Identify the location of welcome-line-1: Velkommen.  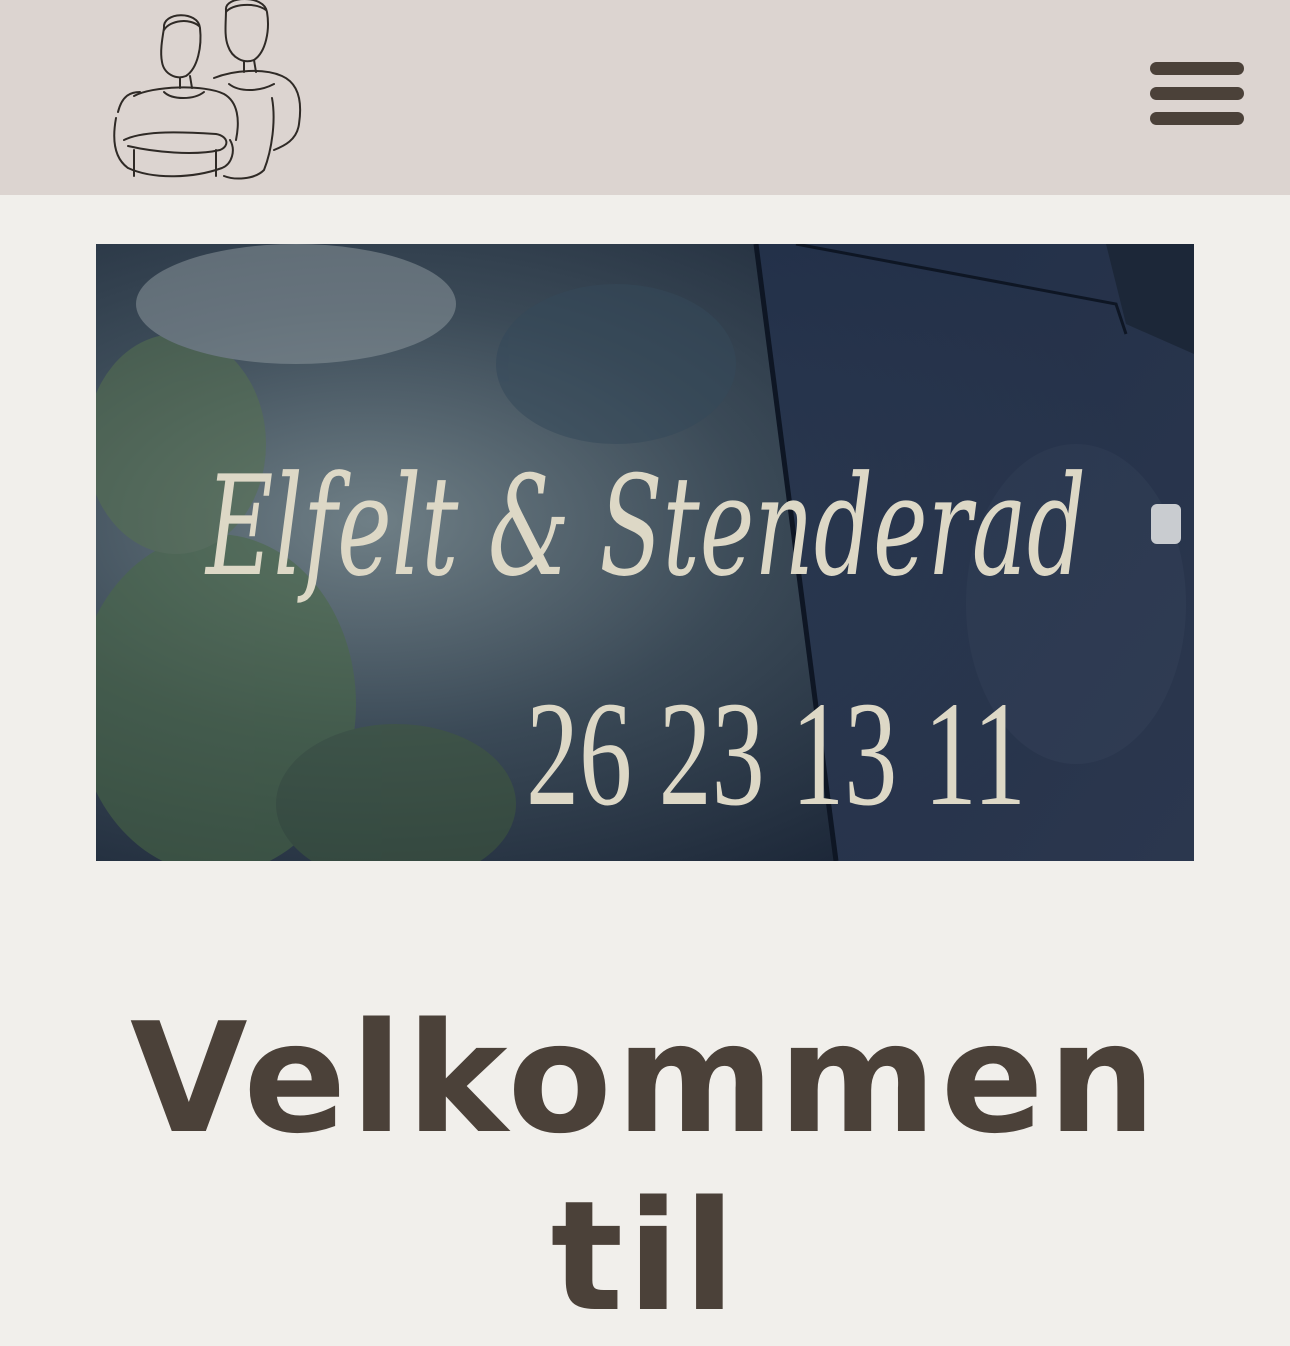
(644, 1078).